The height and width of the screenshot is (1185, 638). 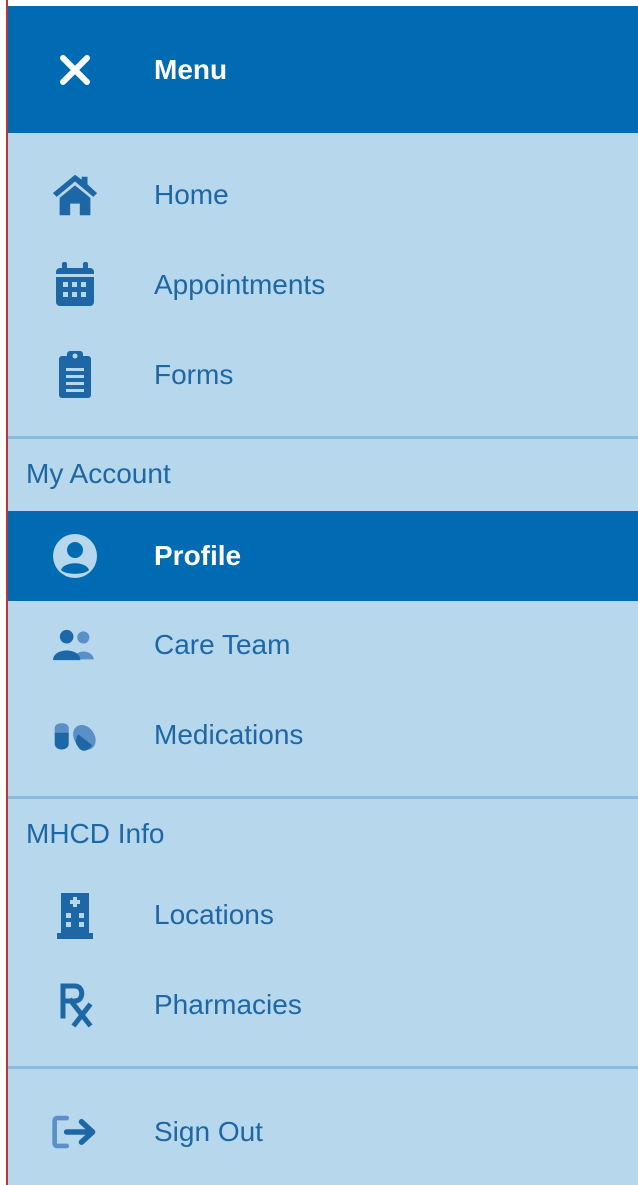 I want to click on user-circle-icon, so click(x=75, y=556).